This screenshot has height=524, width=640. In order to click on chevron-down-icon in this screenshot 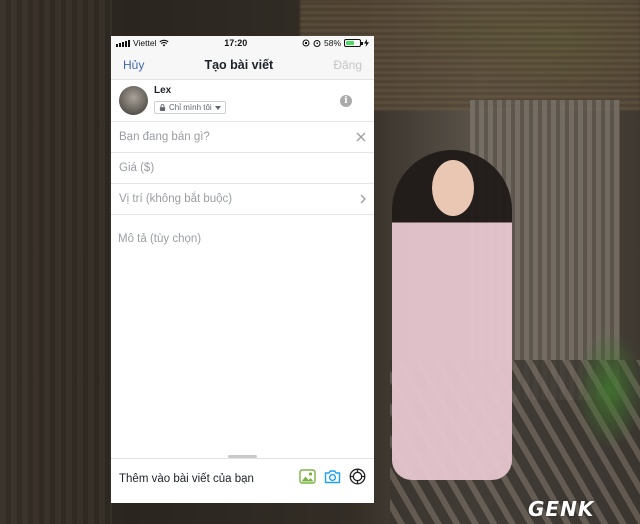, I will do `click(217, 107)`.